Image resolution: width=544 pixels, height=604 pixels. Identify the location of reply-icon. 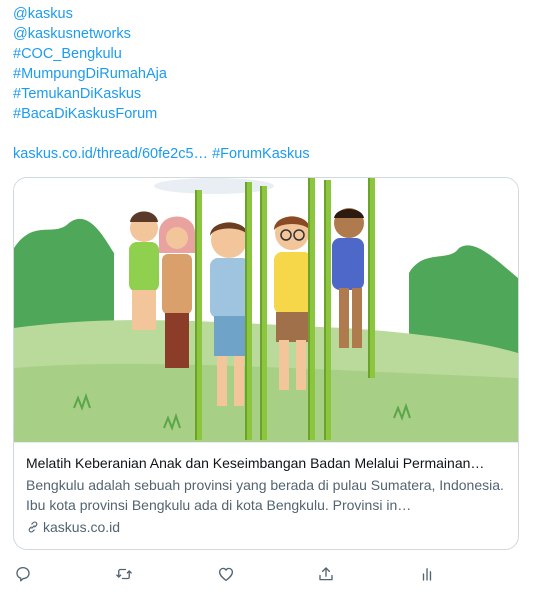
(23, 574).